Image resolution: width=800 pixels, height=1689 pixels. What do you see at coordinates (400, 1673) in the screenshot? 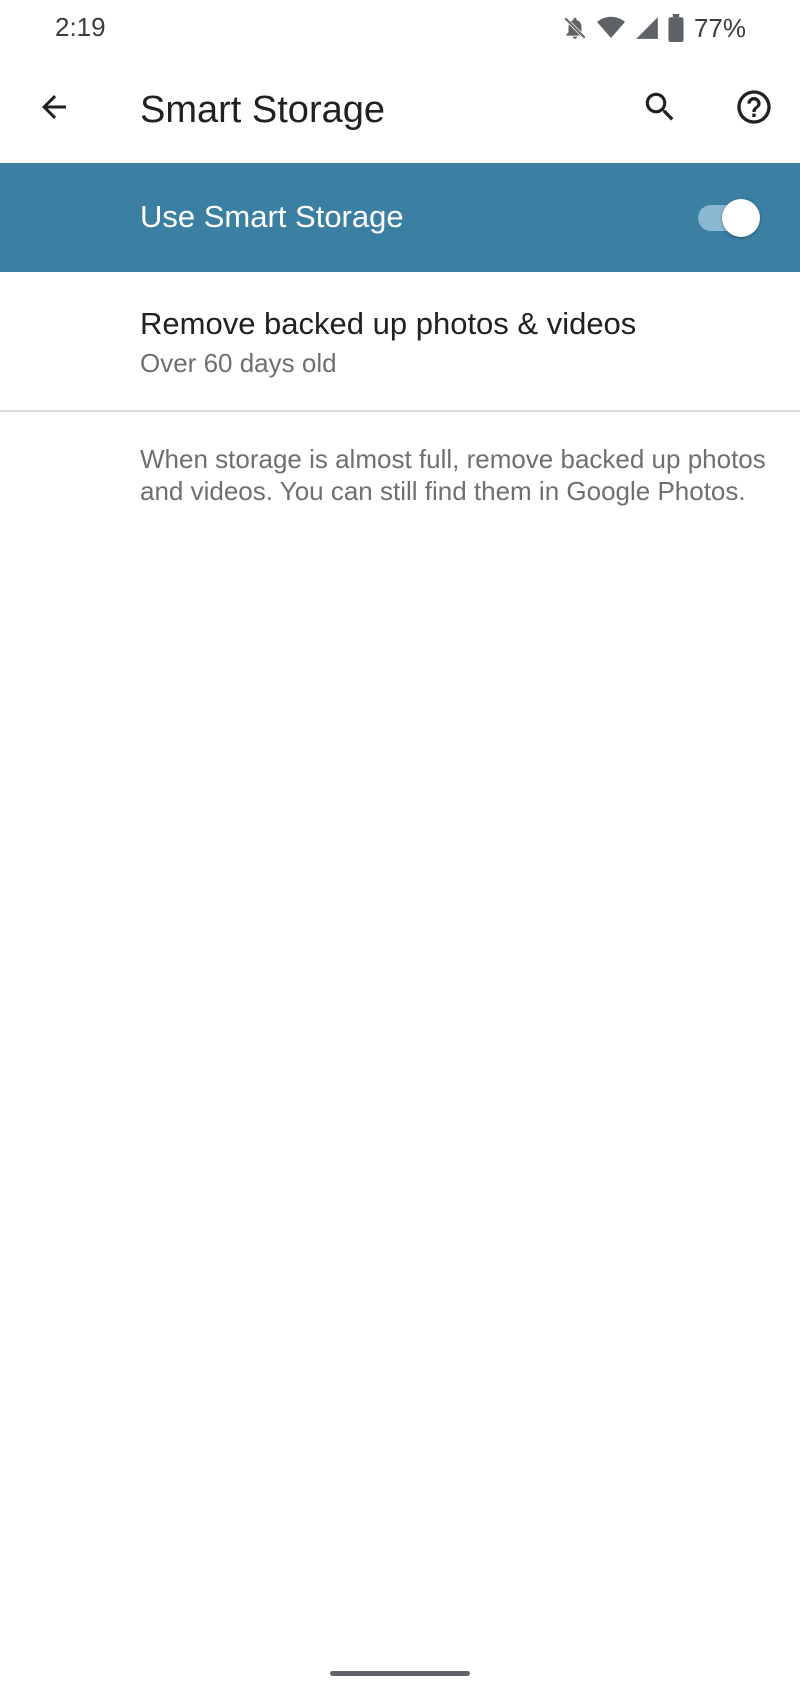
I see `gesture-nav-handle` at bounding box center [400, 1673].